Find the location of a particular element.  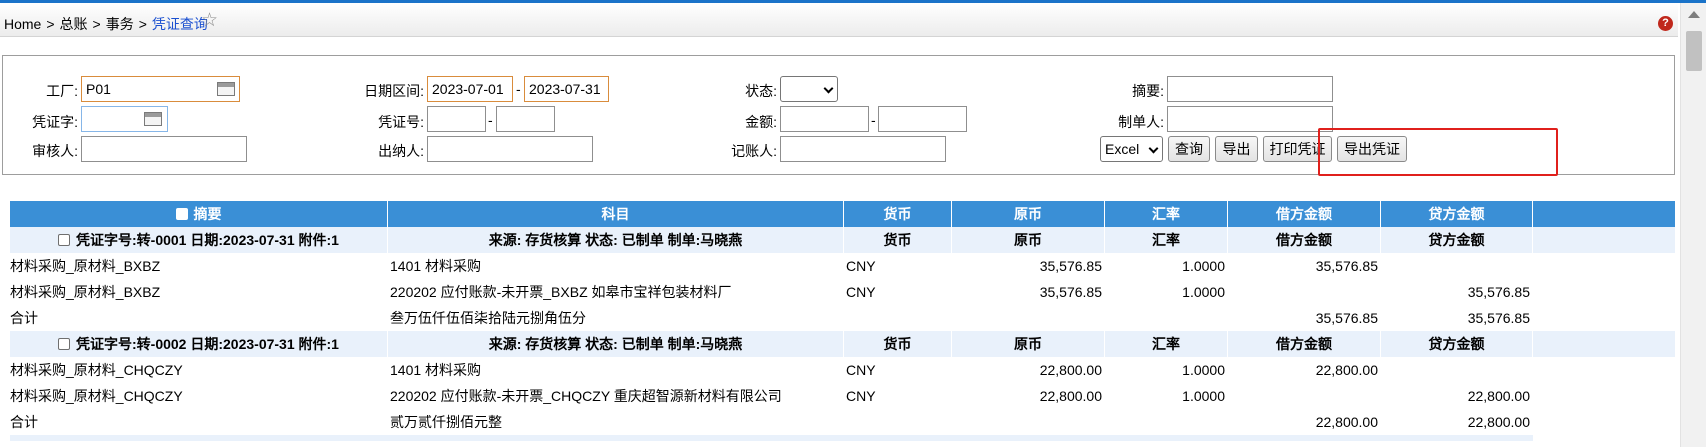

column-header-rate: 汇率 is located at coordinates (1166, 214).